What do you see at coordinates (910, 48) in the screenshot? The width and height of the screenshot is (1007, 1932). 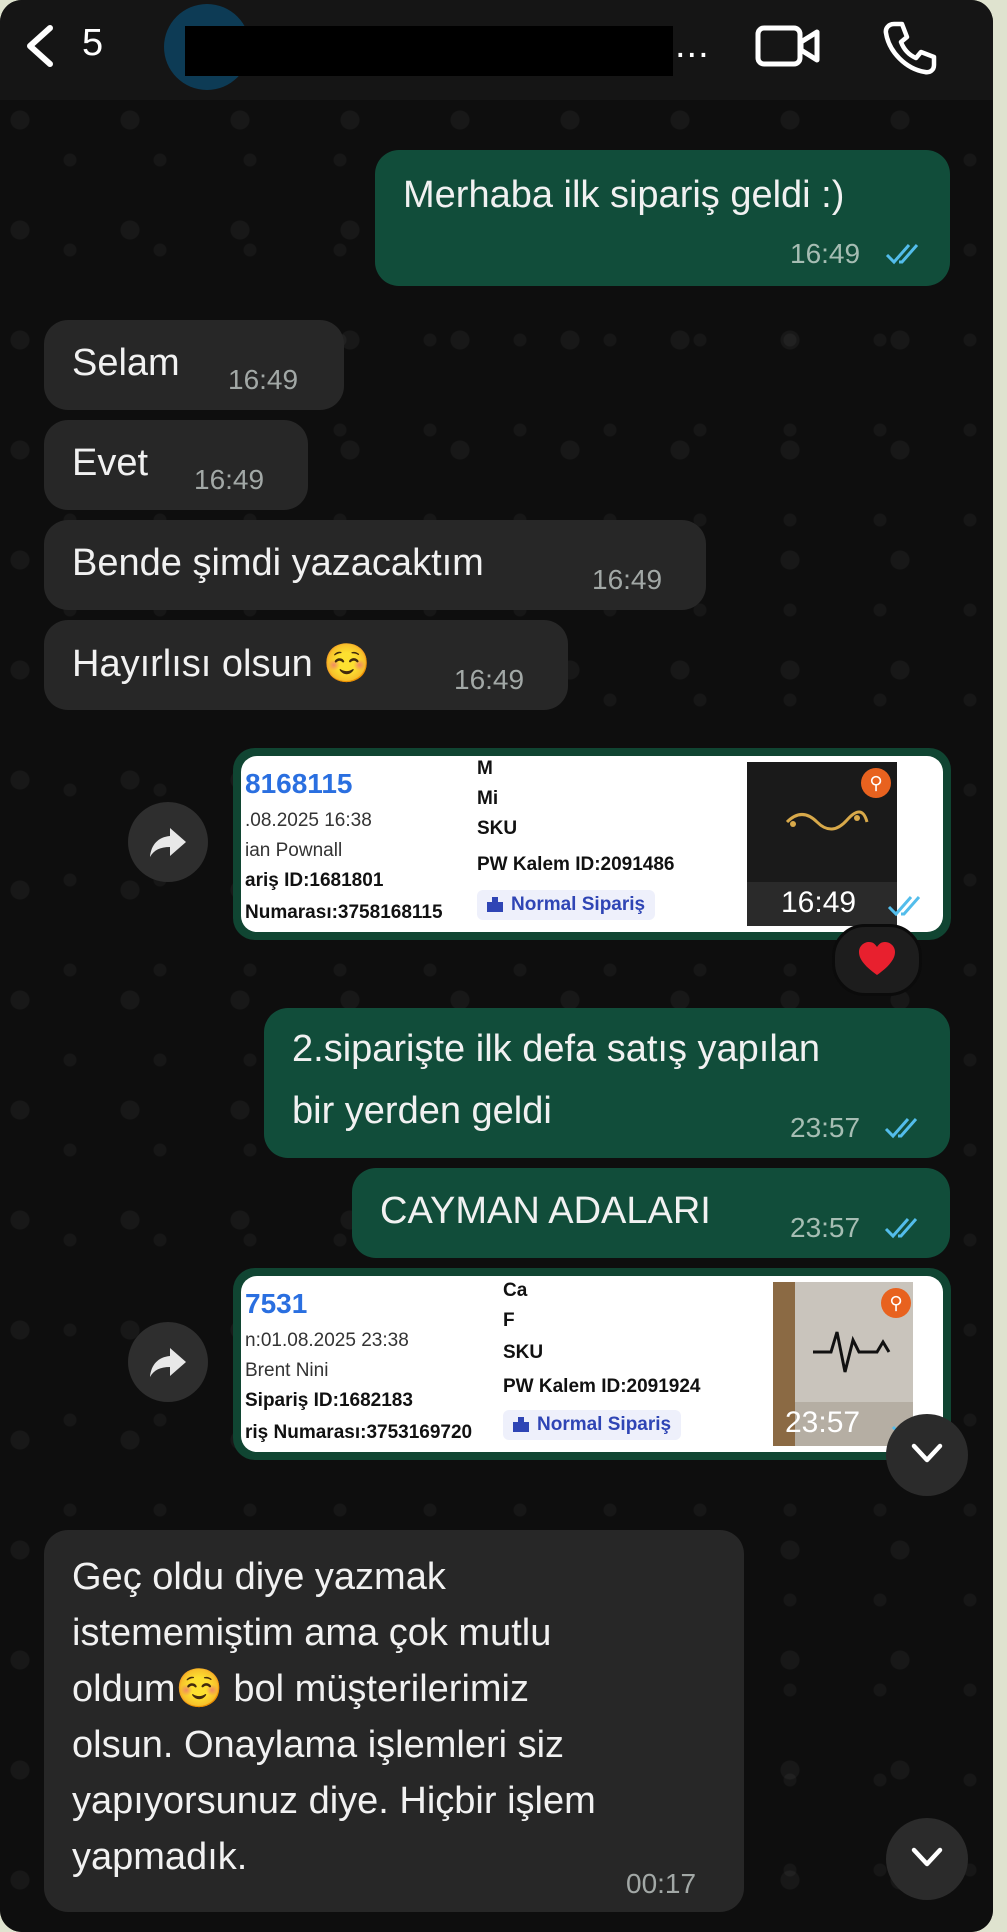 I see `voice-call-icon` at bounding box center [910, 48].